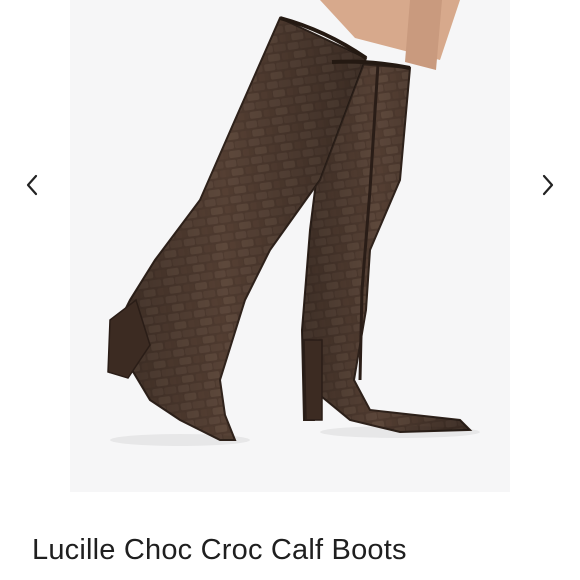 Image resolution: width=580 pixels, height=580 pixels. I want to click on chevron-right-icon, so click(548, 185).